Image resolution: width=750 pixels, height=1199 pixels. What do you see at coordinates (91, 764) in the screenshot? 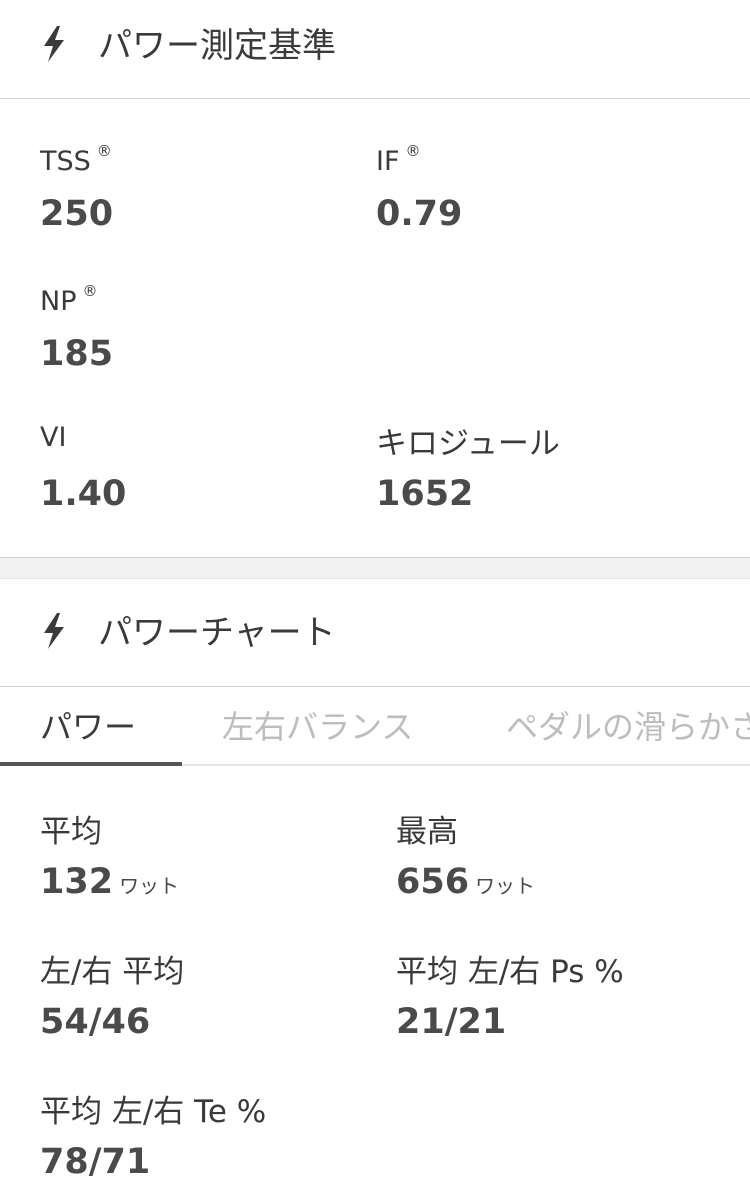
I see `tab-active-indicator` at bounding box center [91, 764].